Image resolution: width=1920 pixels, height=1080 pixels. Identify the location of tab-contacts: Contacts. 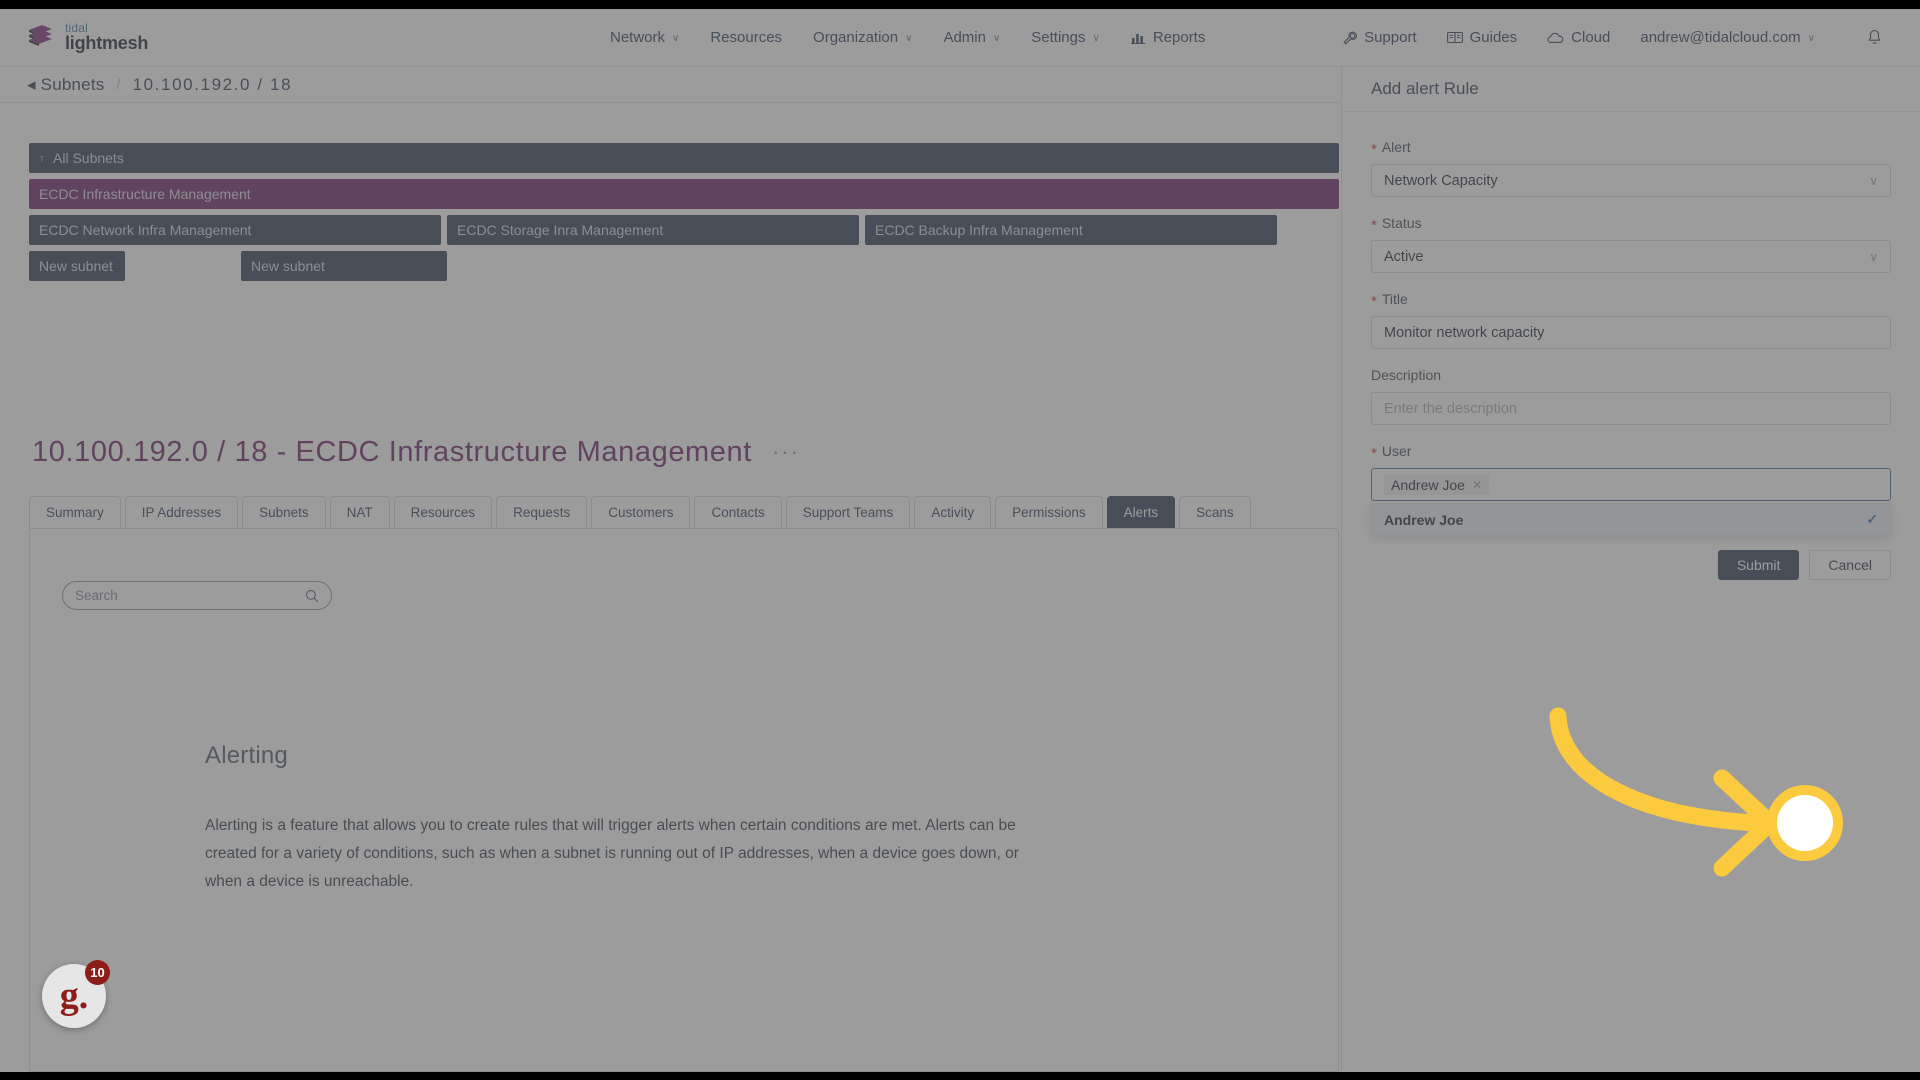
(738, 512).